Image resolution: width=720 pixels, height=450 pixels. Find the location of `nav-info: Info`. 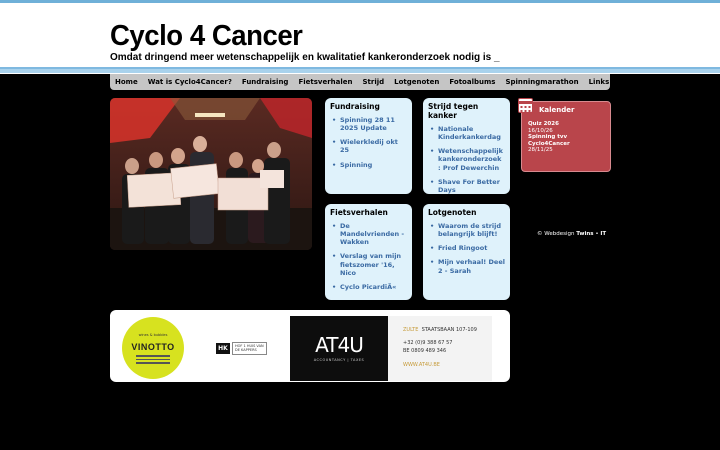

nav-info: Info is located at coordinates (626, 82).